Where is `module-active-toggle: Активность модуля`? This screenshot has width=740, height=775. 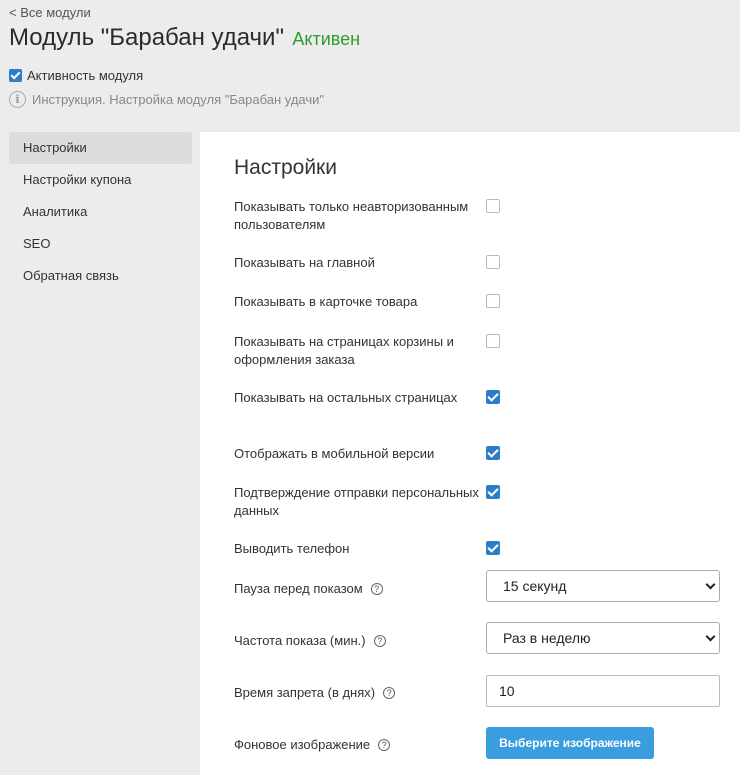
module-active-toggle: Активность модуля is located at coordinates (76, 75).